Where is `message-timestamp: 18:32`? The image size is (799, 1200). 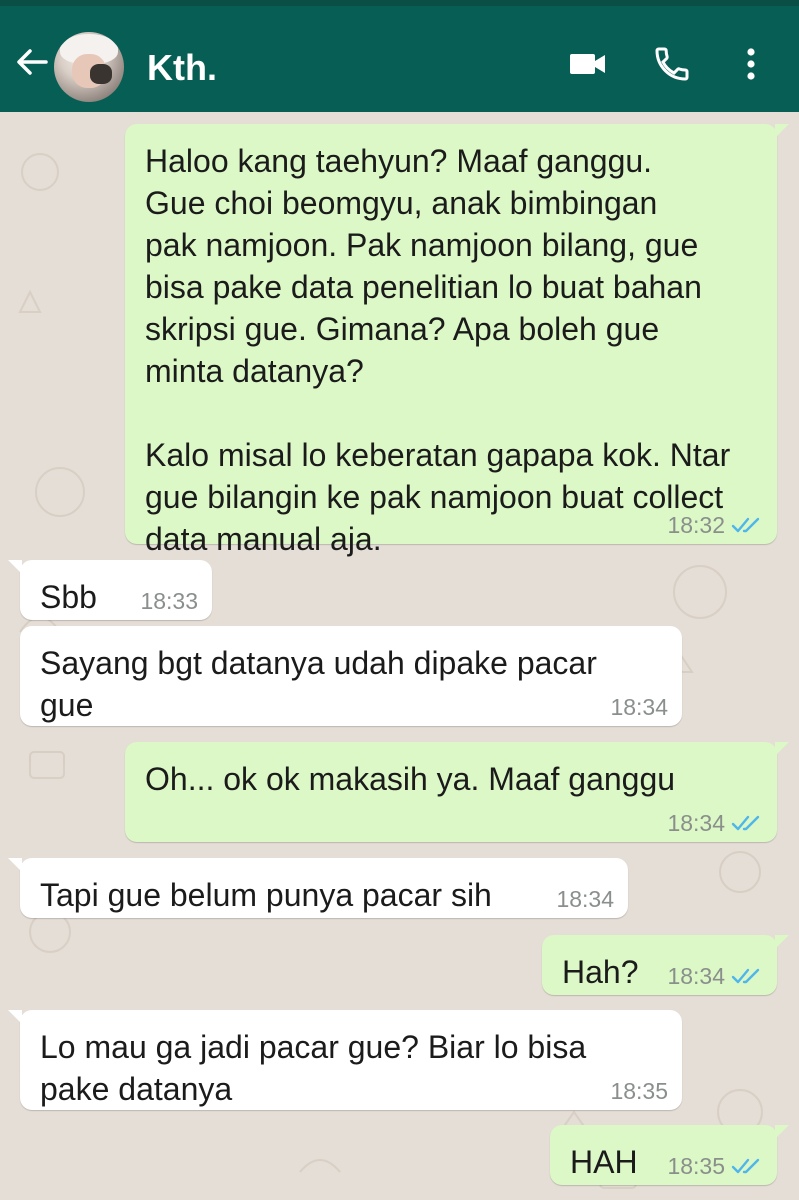 message-timestamp: 18:32 is located at coordinates (696, 525).